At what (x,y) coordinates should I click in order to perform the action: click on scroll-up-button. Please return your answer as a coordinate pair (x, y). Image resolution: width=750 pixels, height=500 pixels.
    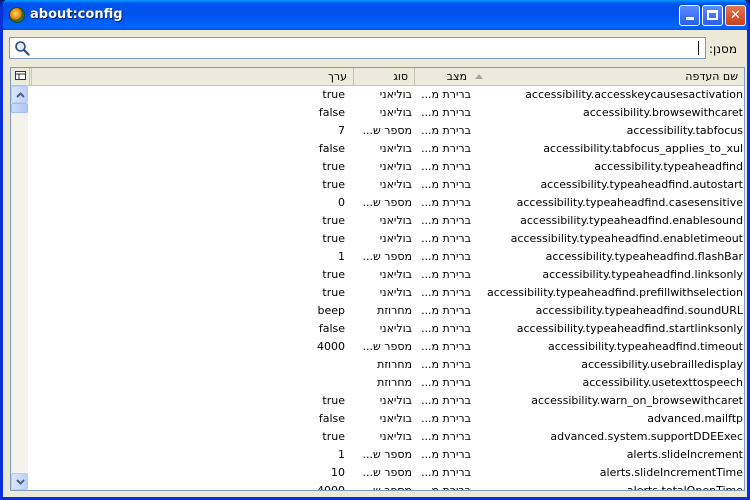
    Looking at the image, I should click on (19, 94).